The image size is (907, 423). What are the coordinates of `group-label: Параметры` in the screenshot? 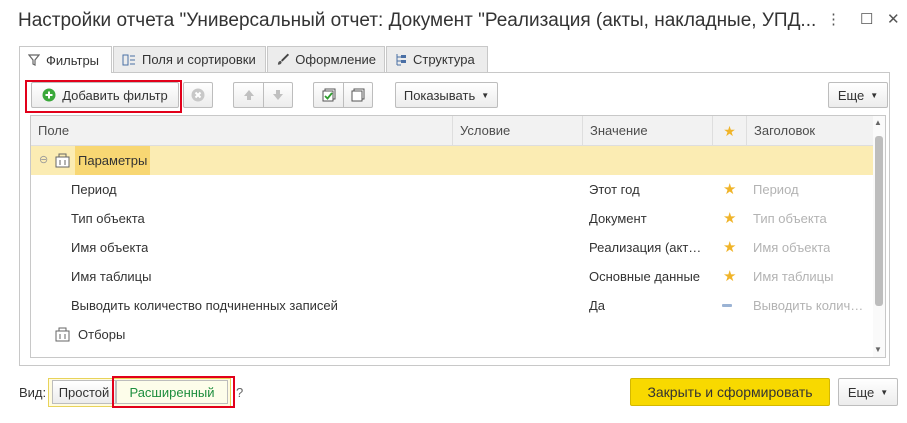 It's located at (113, 160).